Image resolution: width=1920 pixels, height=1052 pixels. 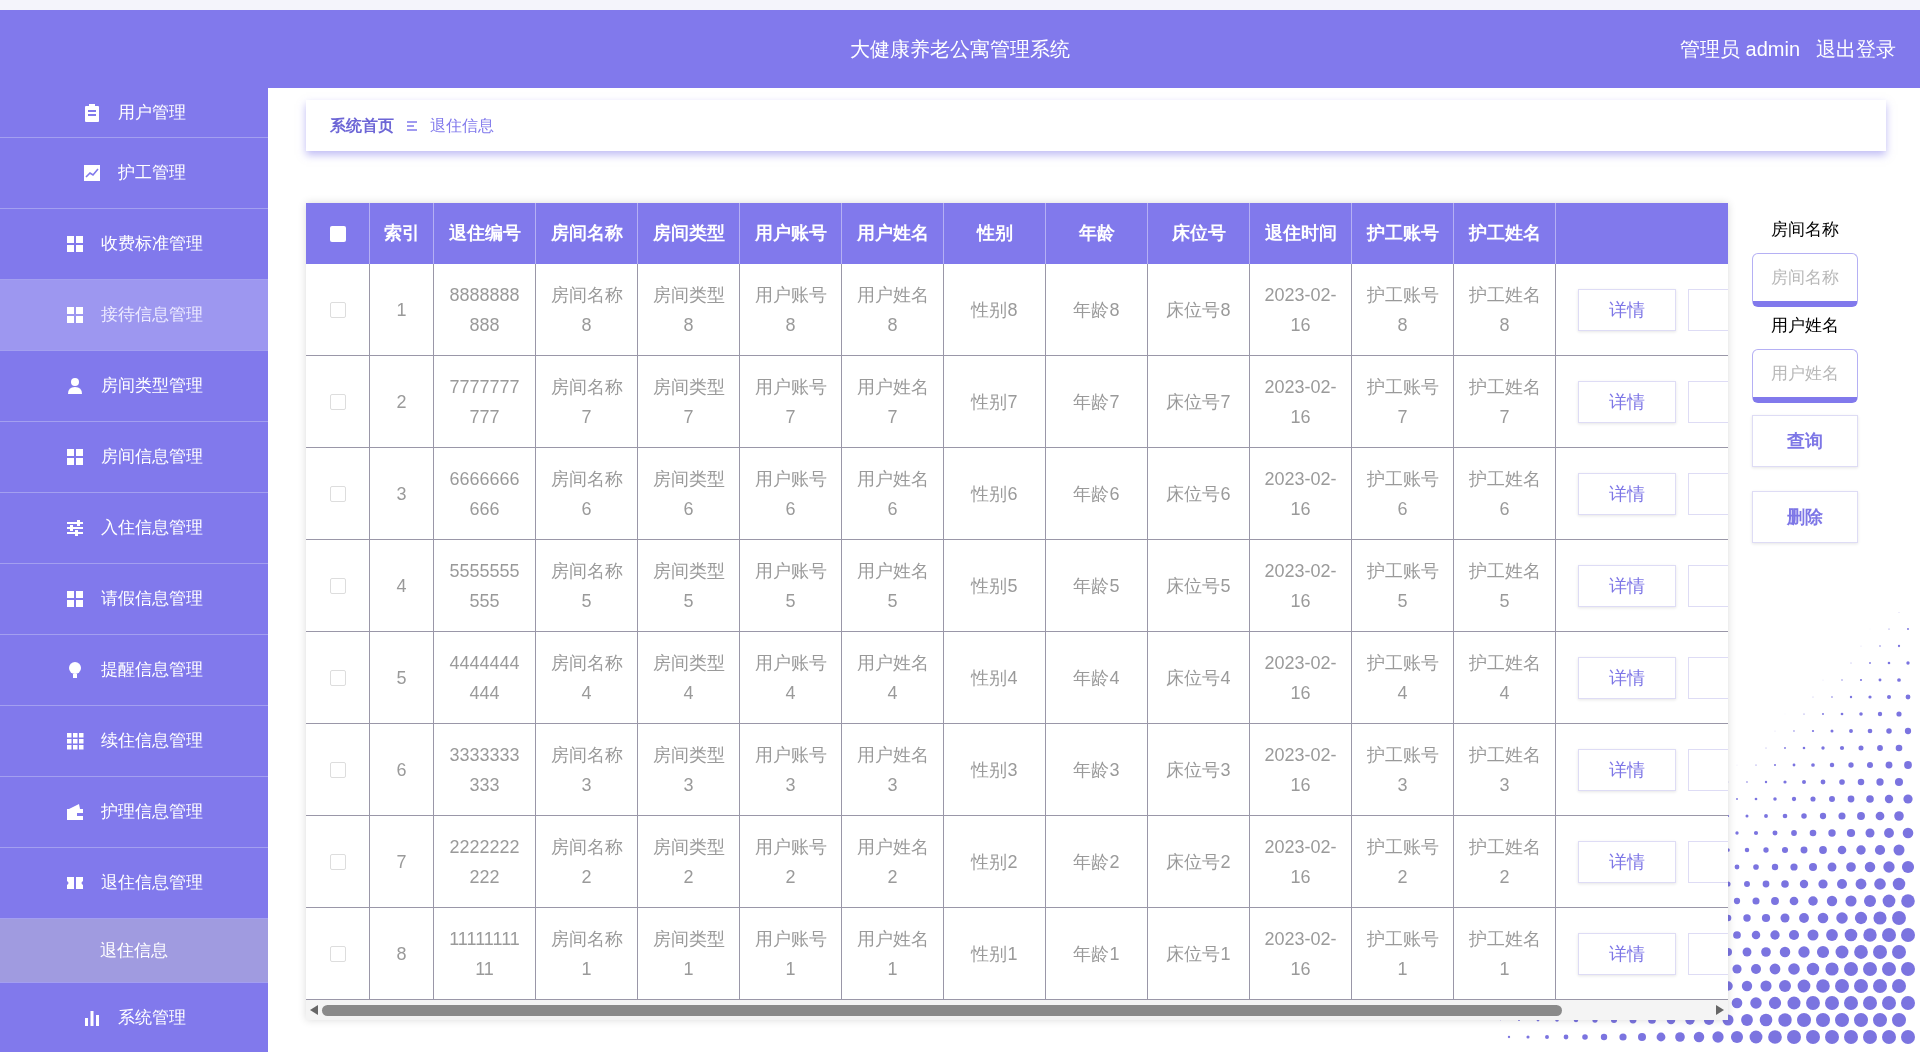 What do you see at coordinates (337, 233) in the screenshot?
I see `select-all-checkbox` at bounding box center [337, 233].